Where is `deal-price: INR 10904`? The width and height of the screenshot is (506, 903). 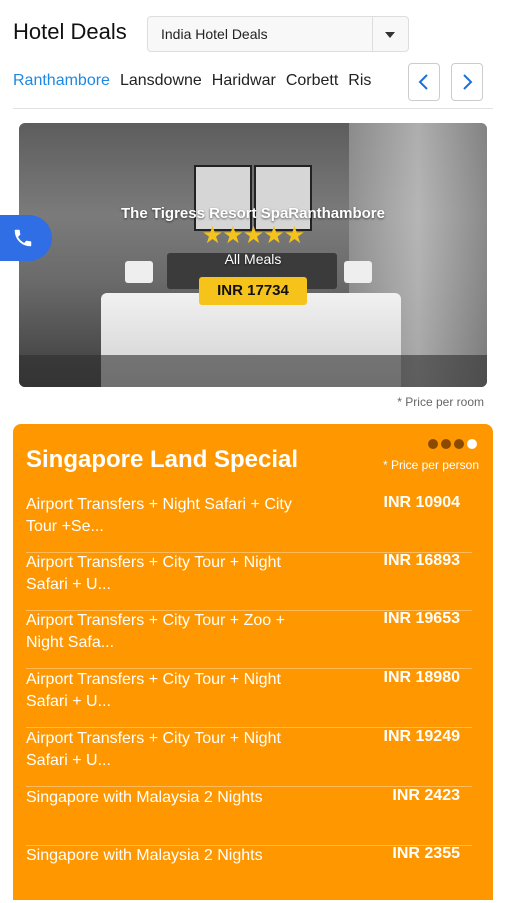
deal-price: INR 10904 is located at coordinates (422, 502).